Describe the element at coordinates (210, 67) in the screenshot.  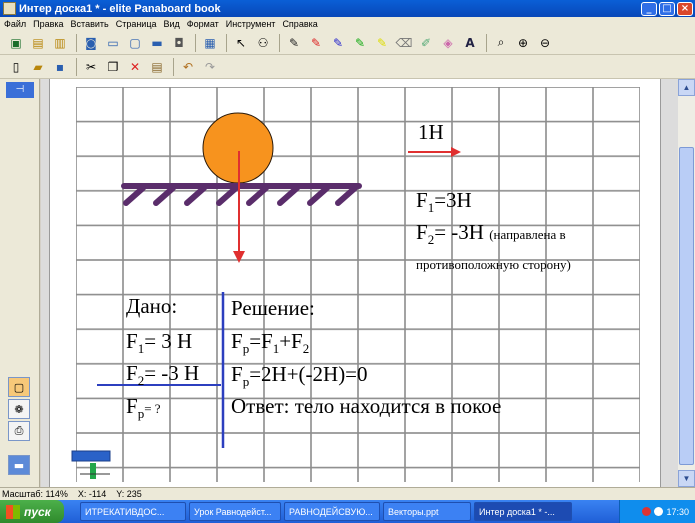
I see `redo-icon: ↷` at that location.